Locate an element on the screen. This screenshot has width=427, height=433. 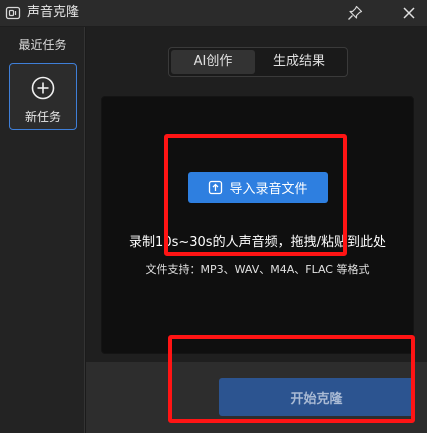
title-bar: 声音克隆 is located at coordinates (213, 13).